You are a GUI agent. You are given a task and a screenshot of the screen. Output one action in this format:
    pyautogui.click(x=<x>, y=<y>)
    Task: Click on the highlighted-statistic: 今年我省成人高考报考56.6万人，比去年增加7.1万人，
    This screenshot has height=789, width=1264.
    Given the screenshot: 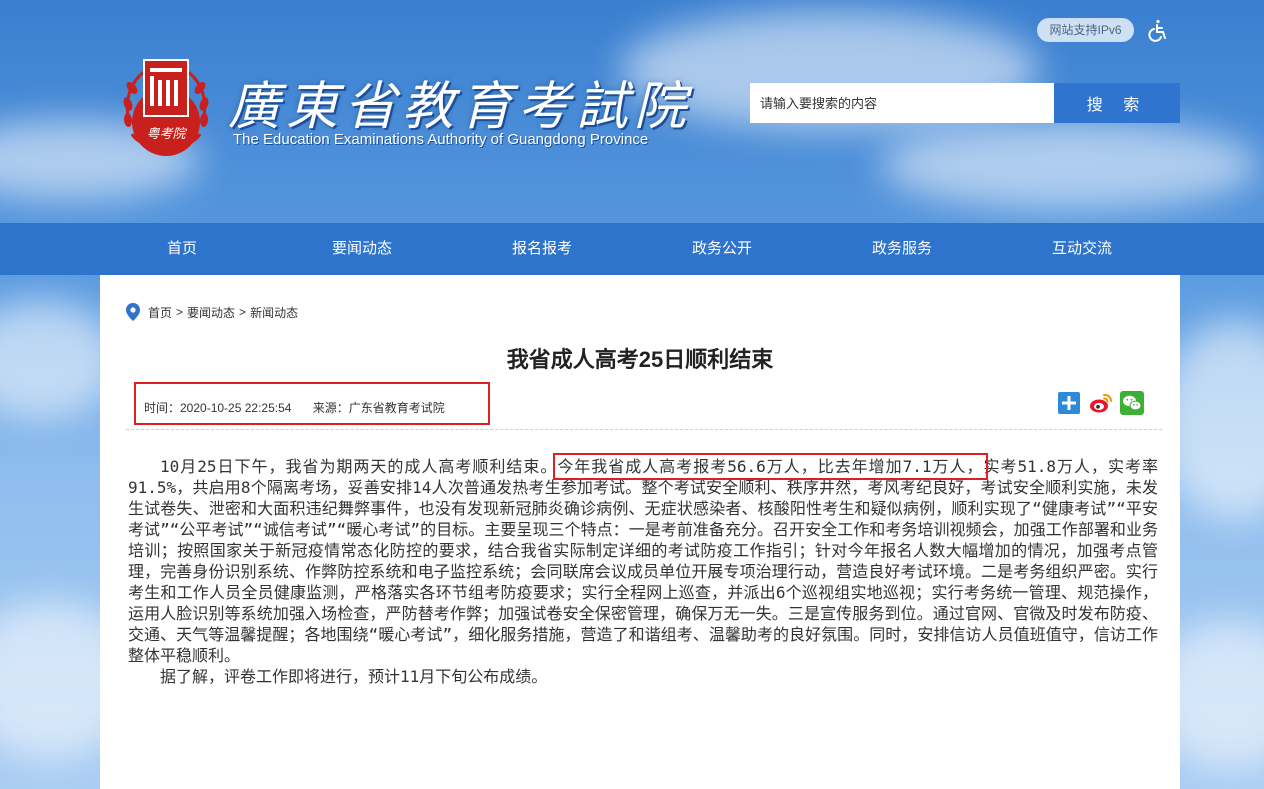 What is the action you would take?
    pyautogui.click(x=770, y=466)
    